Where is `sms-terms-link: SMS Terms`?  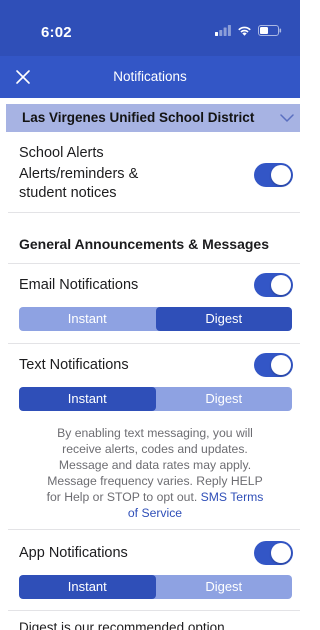 sms-terms-link: SMS Terms is located at coordinates (232, 497).